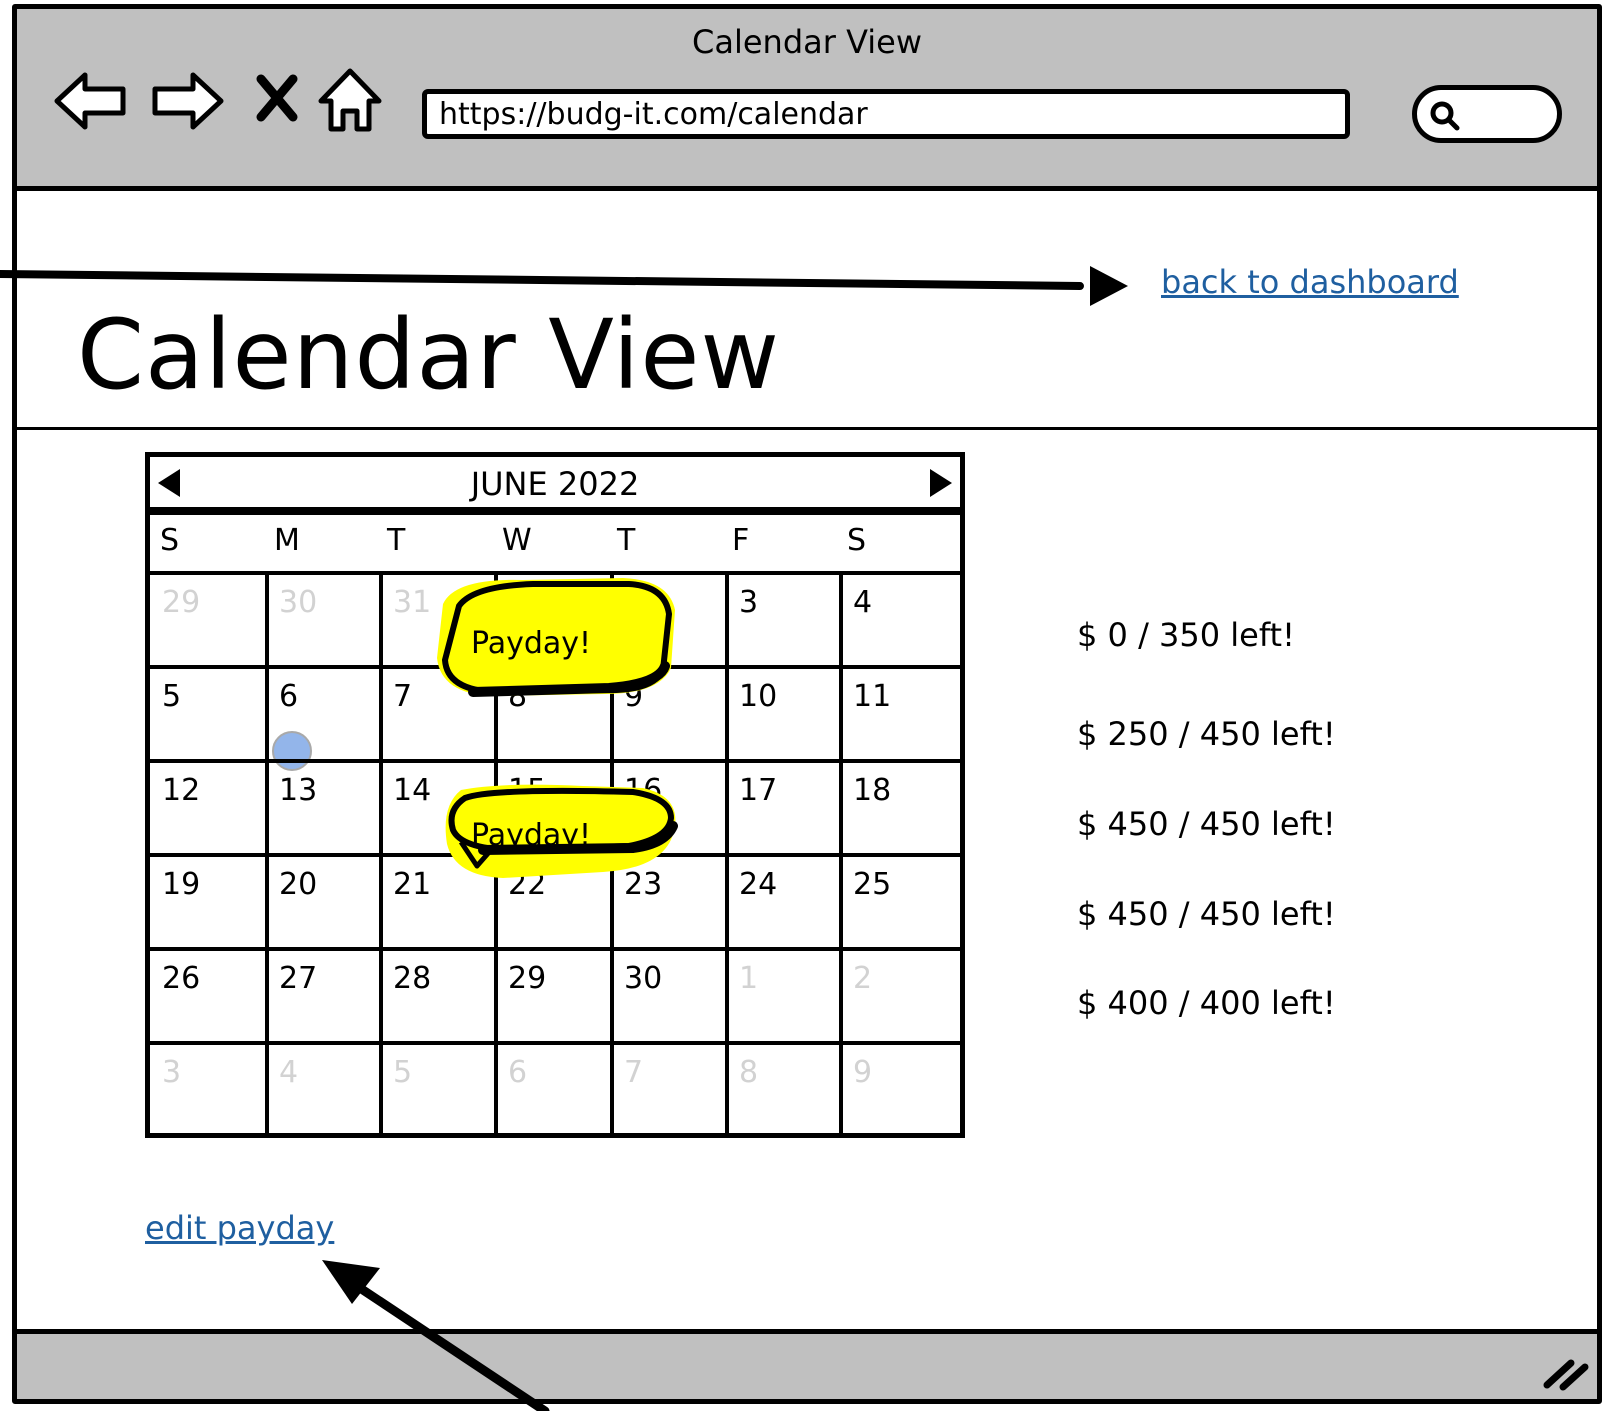 This screenshot has width=1611, height=1411. I want to click on calendar-day: 1, so click(748, 978).